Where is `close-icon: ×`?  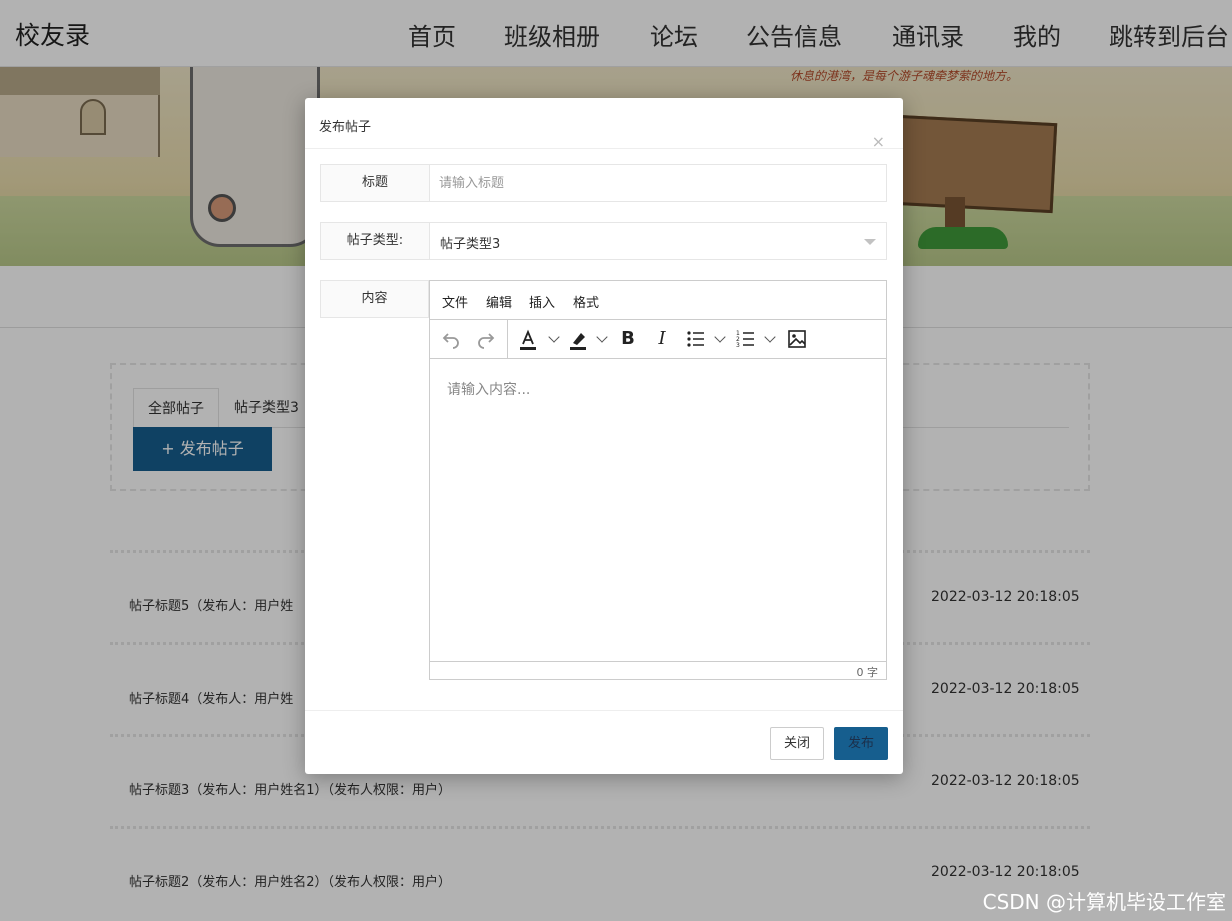 close-icon: × is located at coordinates (878, 142).